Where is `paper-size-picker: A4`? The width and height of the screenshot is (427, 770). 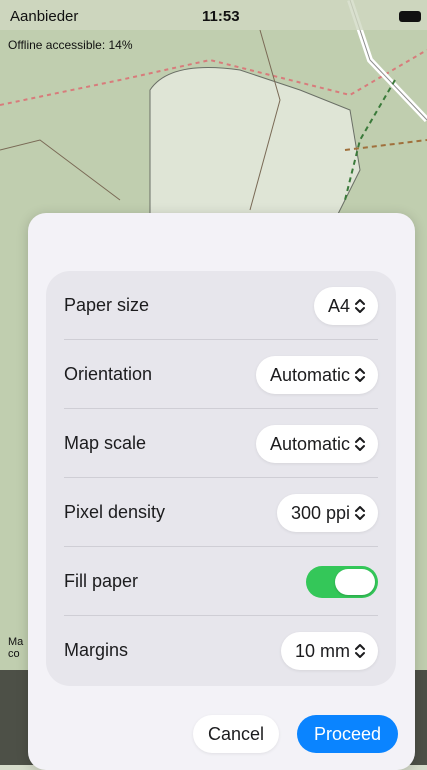 paper-size-picker: A4 is located at coordinates (345, 306).